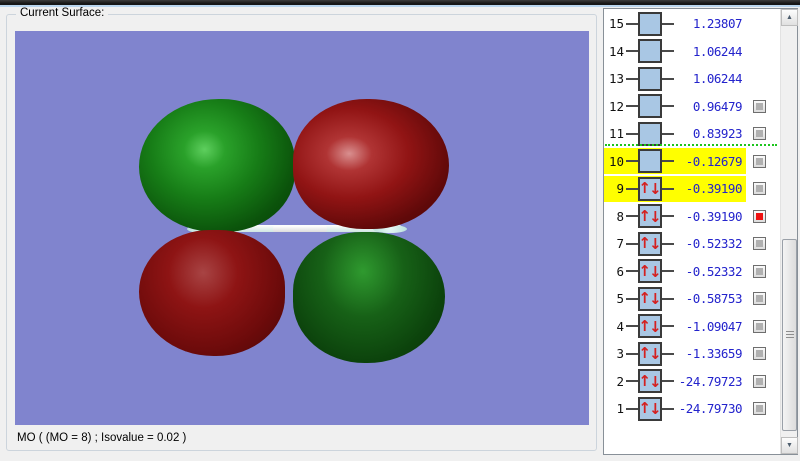  I want to click on mo-row: 9 ↑ ↓ -0.39190, so click(692, 189).